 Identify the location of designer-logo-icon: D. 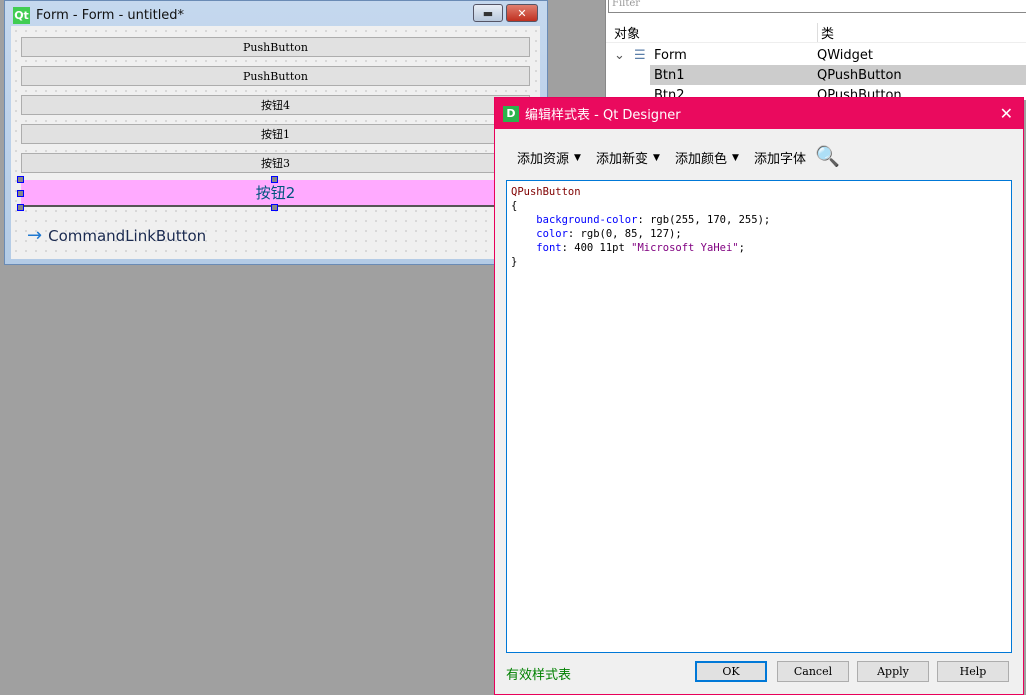
(511, 113).